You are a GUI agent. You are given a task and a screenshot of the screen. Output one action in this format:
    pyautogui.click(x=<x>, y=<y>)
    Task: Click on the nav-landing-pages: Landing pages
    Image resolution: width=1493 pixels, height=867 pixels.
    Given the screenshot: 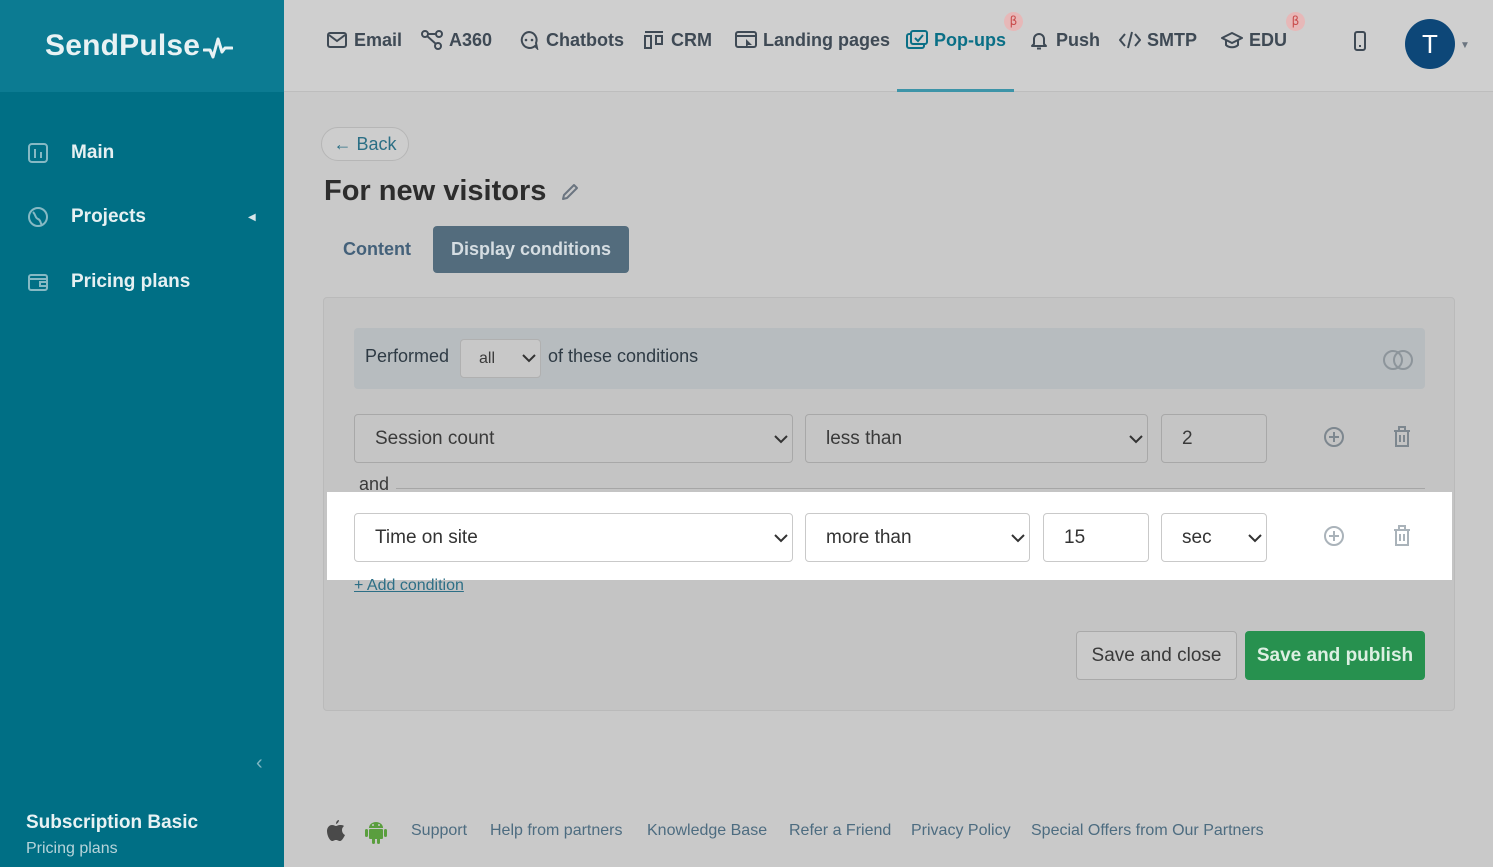 What is the action you would take?
    pyautogui.click(x=812, y=40)
    